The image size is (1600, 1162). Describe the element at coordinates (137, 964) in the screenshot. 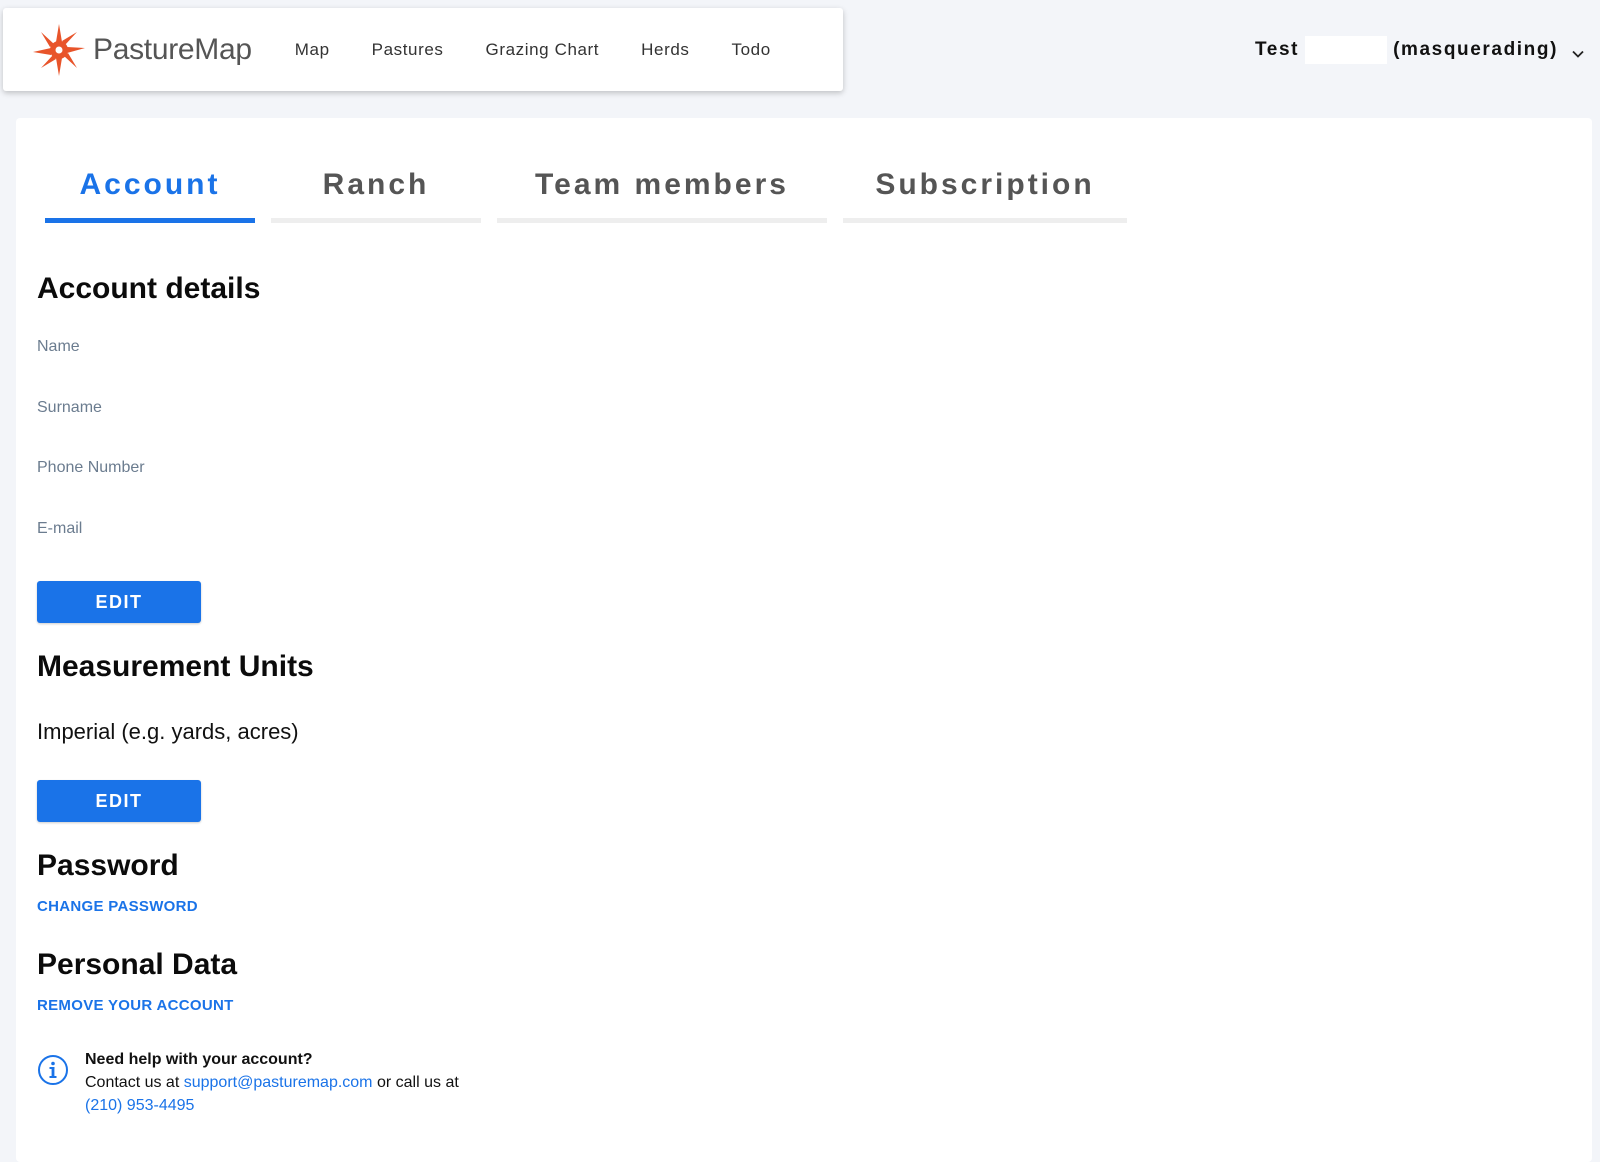

I see `personal-data-heading: Personal Data` at that location.